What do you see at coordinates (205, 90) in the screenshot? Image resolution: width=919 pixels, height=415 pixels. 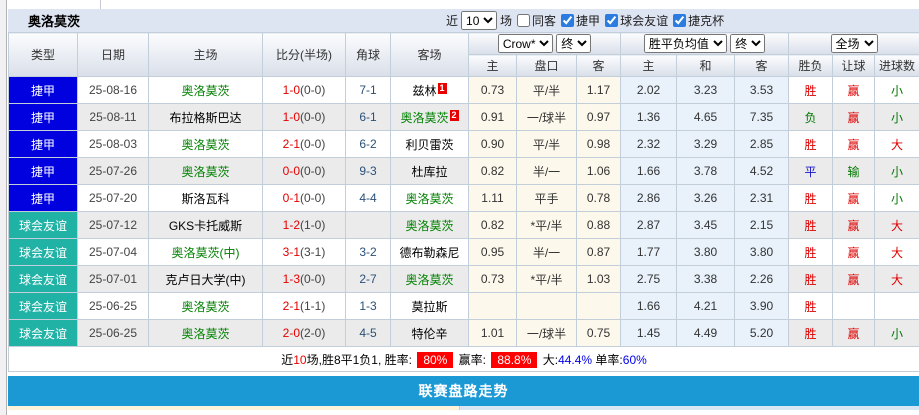 I see `home-team-name: 奥洛莫茨` at bounding box center [205, 90].